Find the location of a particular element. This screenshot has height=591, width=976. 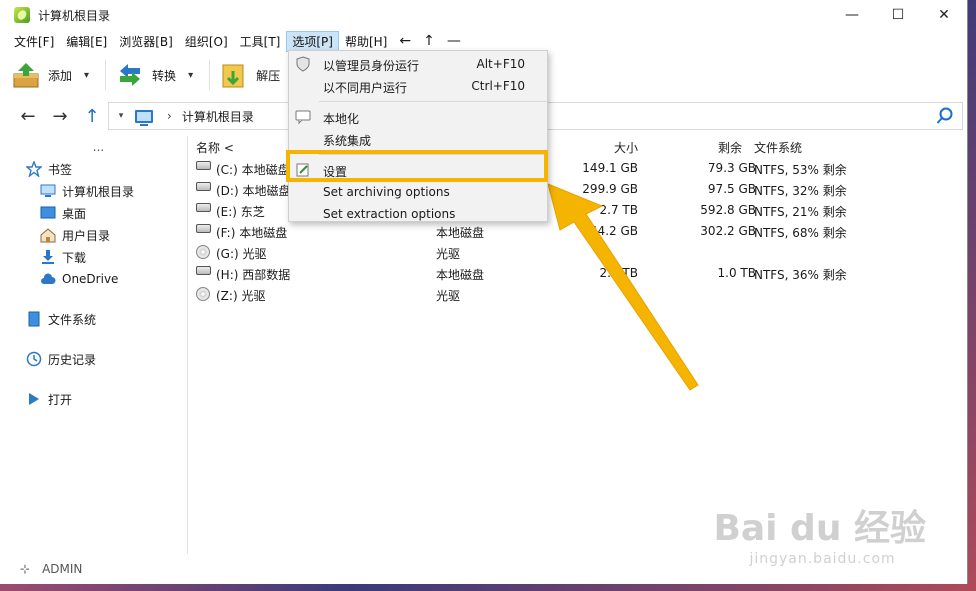

menu-item-archiving-options: Set archiving options is located at coordinates (418, 192).